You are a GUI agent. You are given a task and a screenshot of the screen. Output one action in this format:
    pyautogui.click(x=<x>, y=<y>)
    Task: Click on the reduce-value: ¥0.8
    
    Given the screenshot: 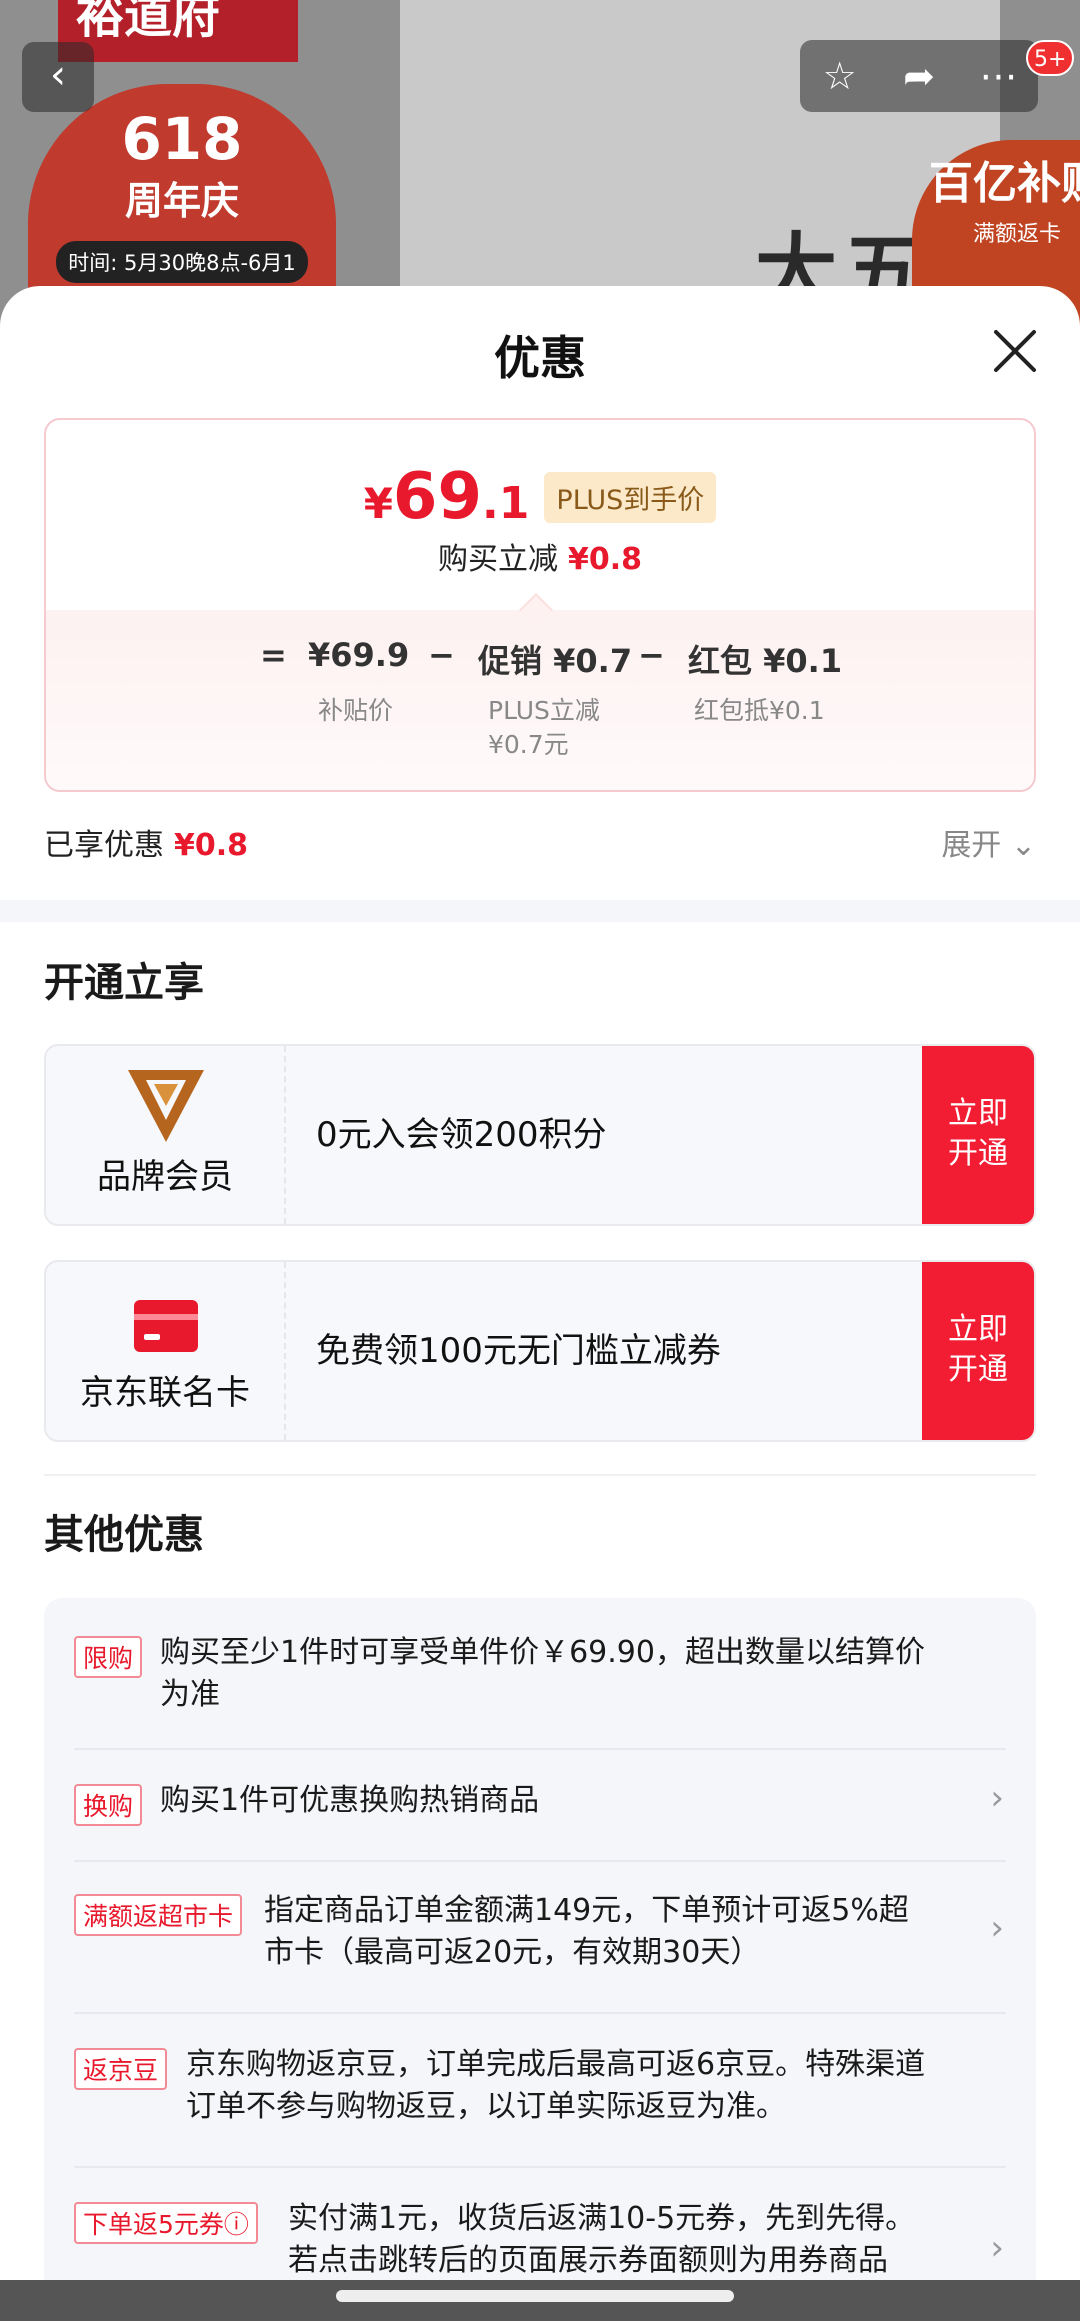 What is the action you would take?
    pyautogui.click(x=605, y=559)
    